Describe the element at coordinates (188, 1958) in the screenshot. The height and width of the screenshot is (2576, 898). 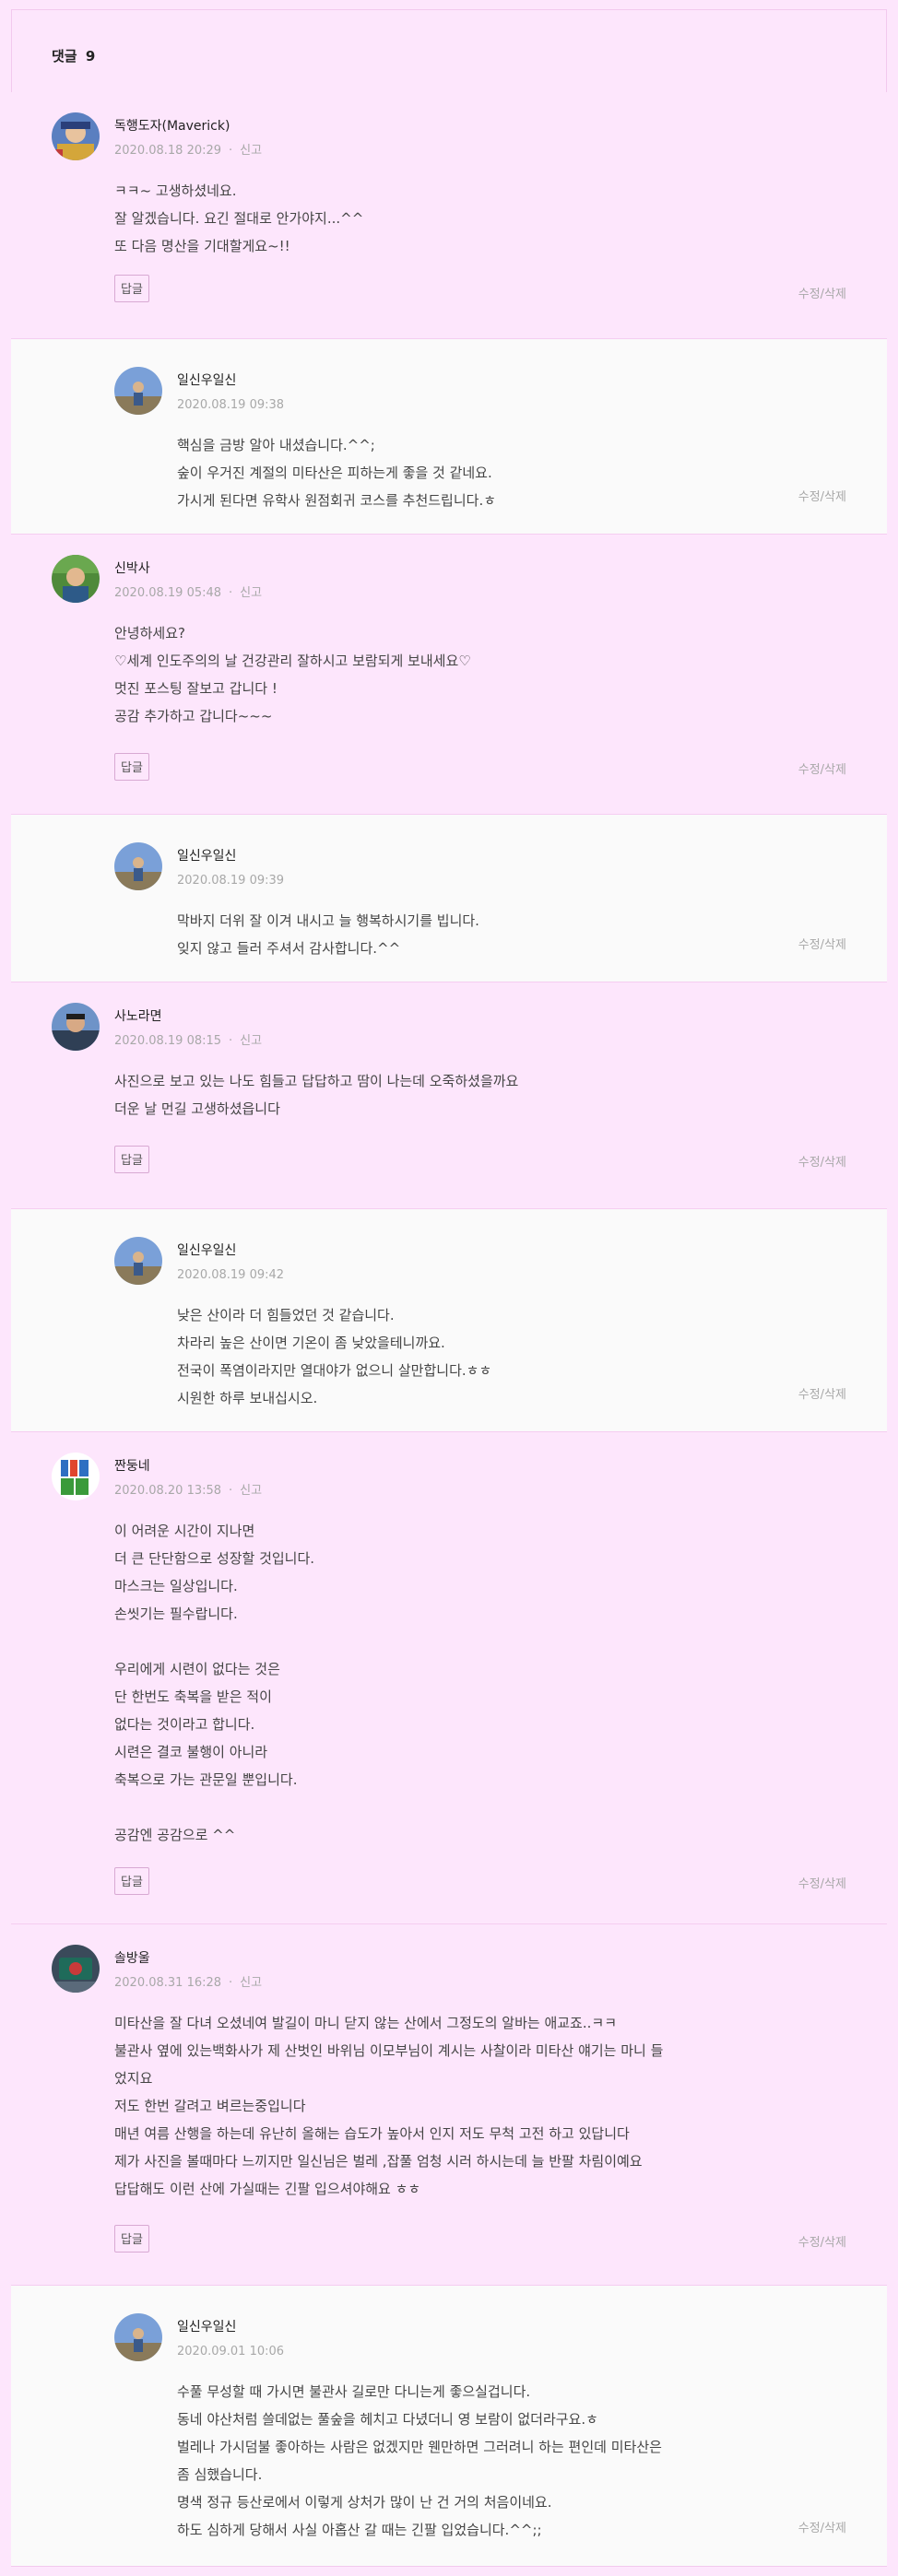
I see `author-name: 솔방울` at that location.